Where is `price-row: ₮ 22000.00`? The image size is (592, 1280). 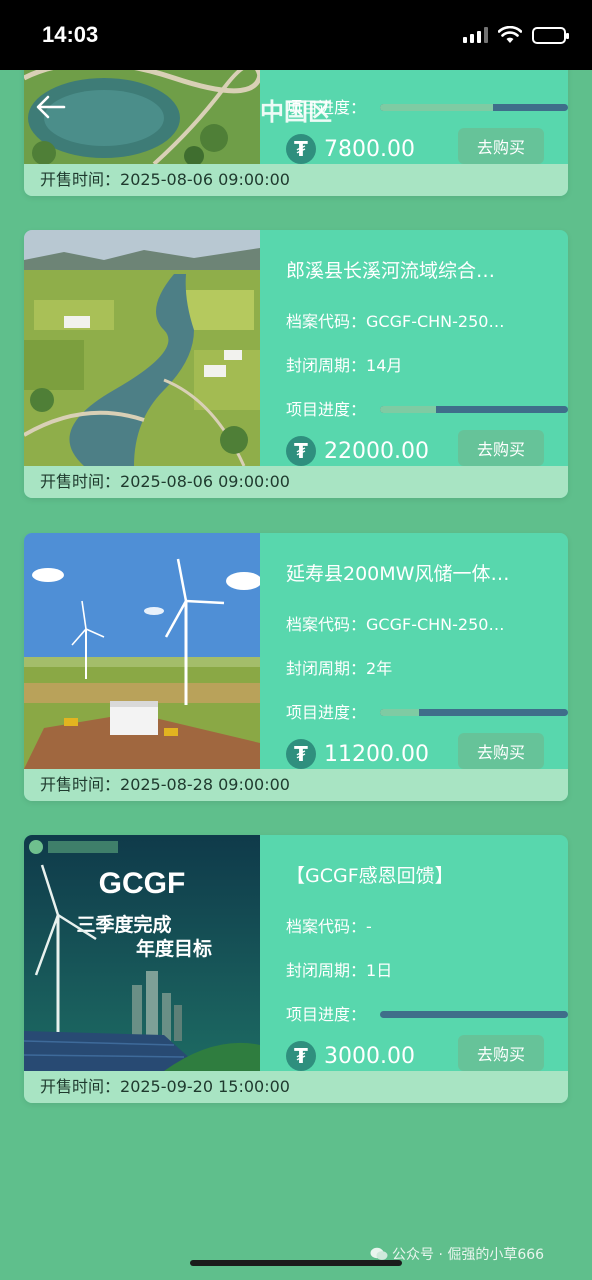 price-row: ₮ 22000.00 is located at coordinates (357, 451).